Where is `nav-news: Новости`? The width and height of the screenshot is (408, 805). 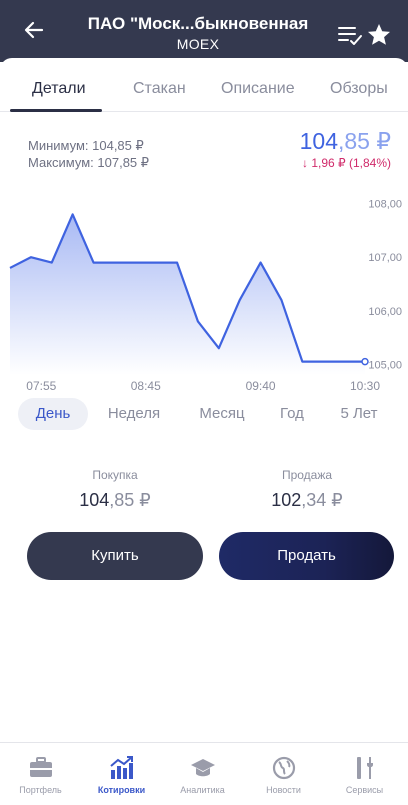 nav-news: Новости is located at coordinates (283, 774).